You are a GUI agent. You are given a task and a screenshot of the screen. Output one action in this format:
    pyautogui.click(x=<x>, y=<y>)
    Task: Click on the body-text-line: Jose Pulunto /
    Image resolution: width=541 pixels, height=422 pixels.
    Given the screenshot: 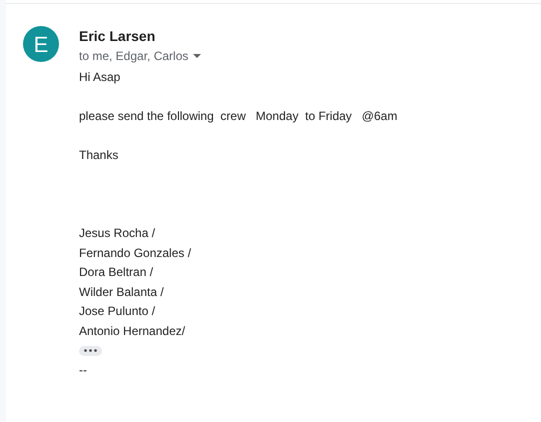 What is the action you would take?
    pyautogui.click(x=117, y=311)
    